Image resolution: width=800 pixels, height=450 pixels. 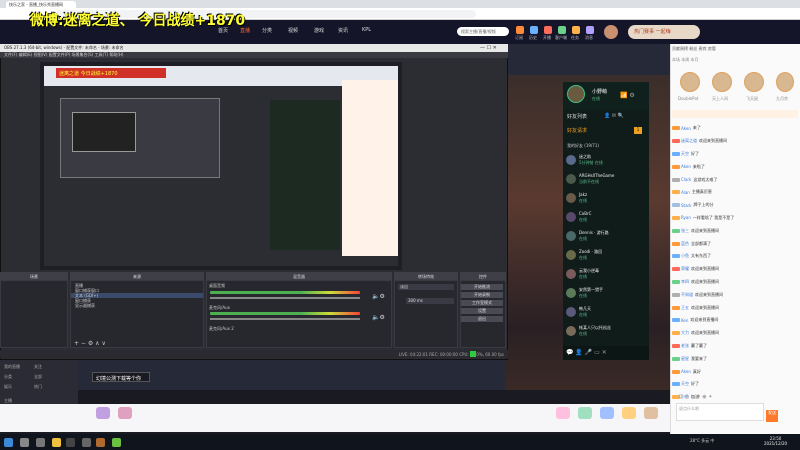 I want to click on nav-category: 分类, so click(x=267, y=30).